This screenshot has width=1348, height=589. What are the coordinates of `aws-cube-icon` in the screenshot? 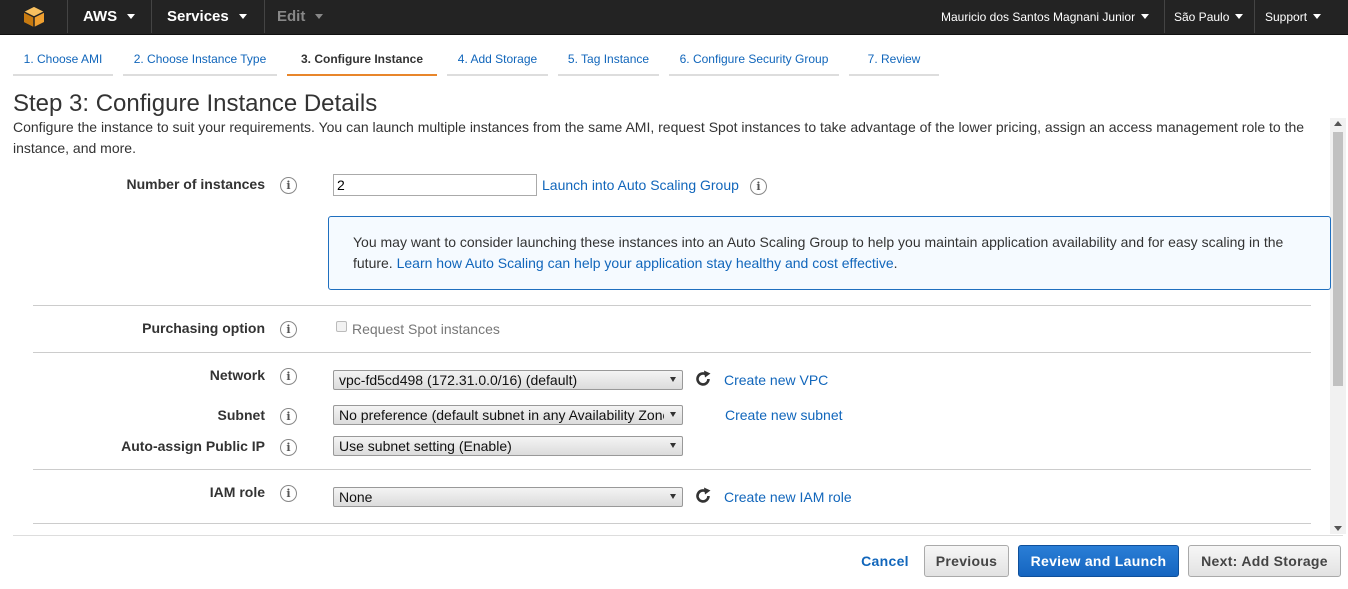 It's located at (33, 16).